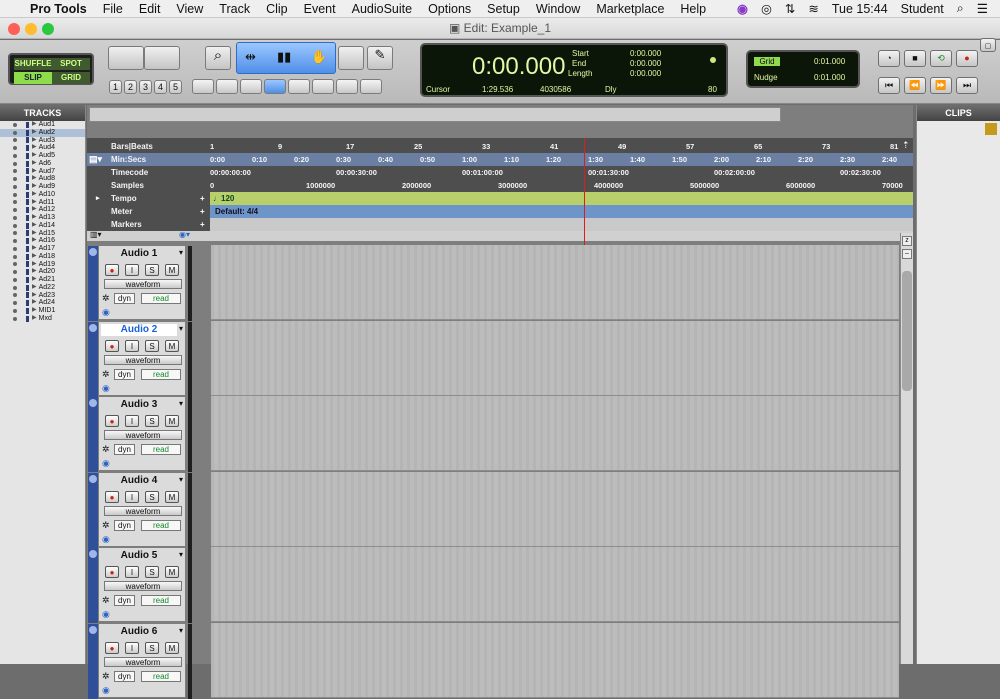 The width and height of the screenshot is (1000, 699). Describe the element at coordinates (813, 8) in the screenshot. I see `wifi-icon: ≋` at that location.